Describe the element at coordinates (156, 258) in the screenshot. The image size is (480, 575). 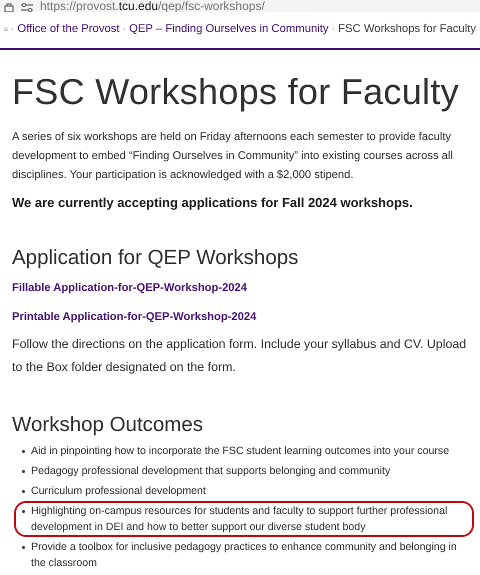
I see `section-heading: Application for QEP Workshops` at that location.